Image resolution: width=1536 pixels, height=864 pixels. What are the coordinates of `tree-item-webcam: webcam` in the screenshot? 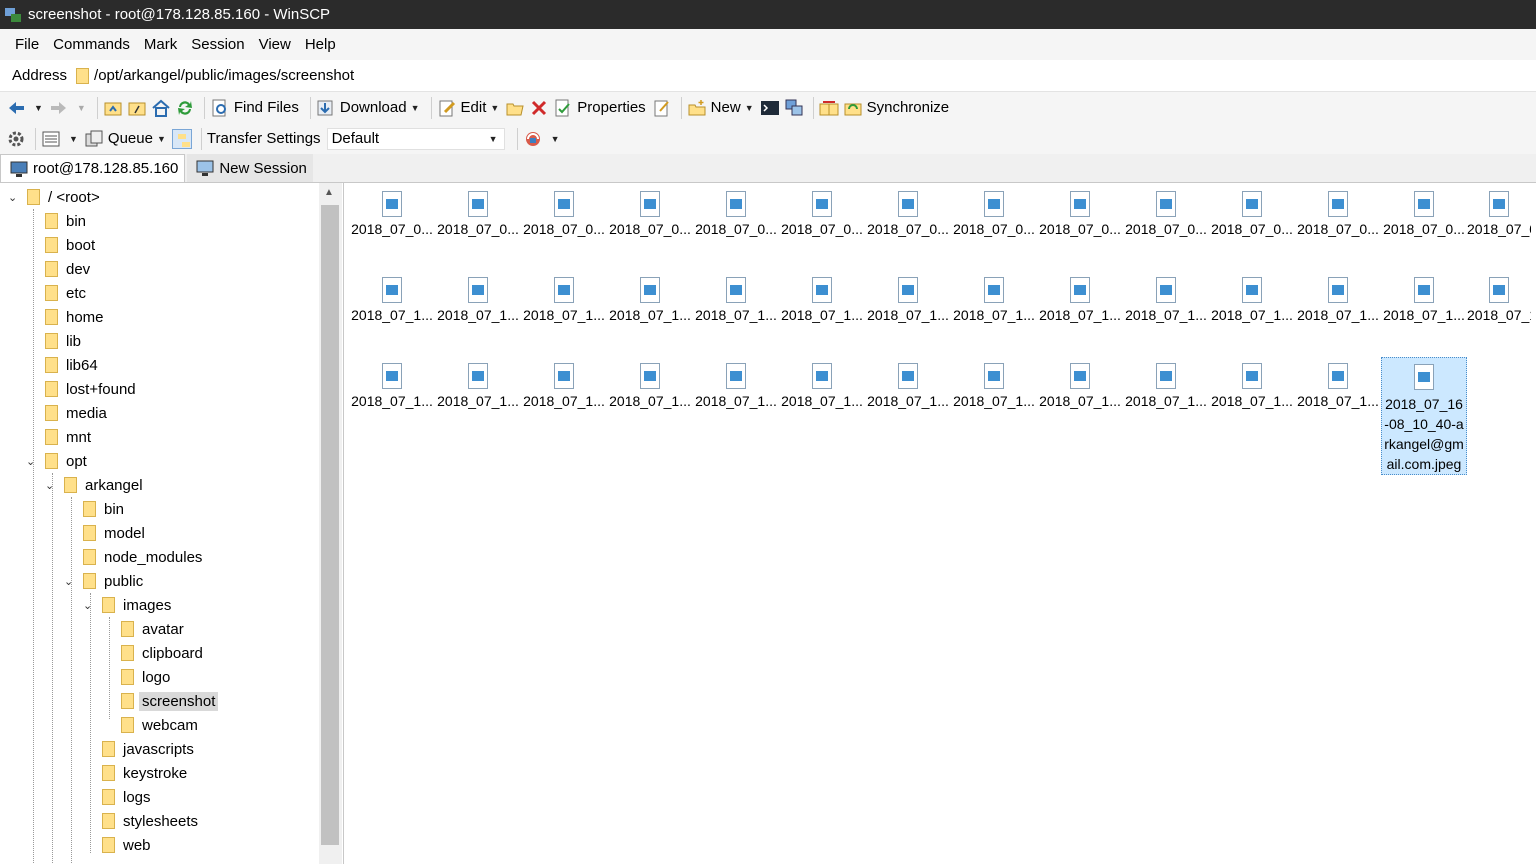 It's located at (159, 725).